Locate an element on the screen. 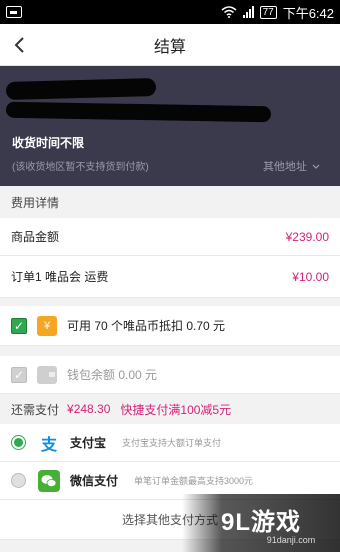  watermark-logo: 9L游戏 is located at coordinates (260, 522).